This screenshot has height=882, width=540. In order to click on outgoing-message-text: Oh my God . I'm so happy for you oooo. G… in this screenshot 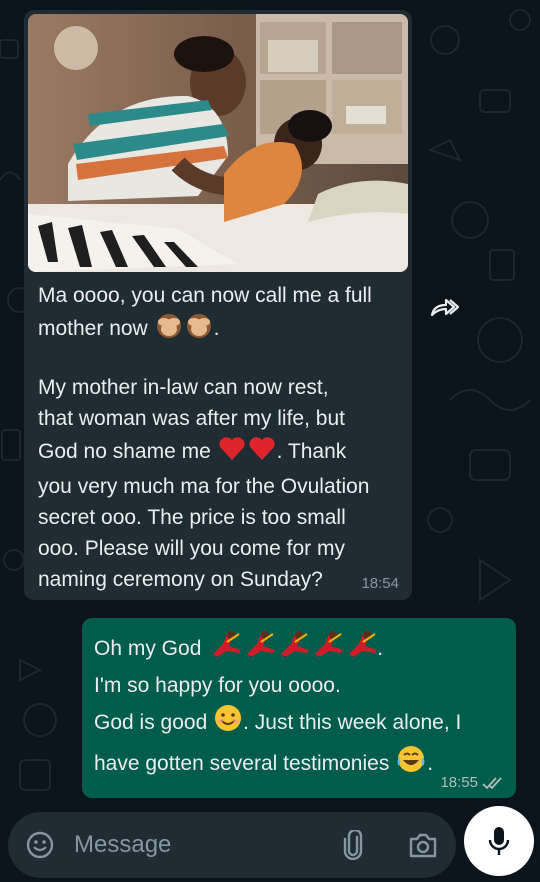, I will do `click(299, 707)`.